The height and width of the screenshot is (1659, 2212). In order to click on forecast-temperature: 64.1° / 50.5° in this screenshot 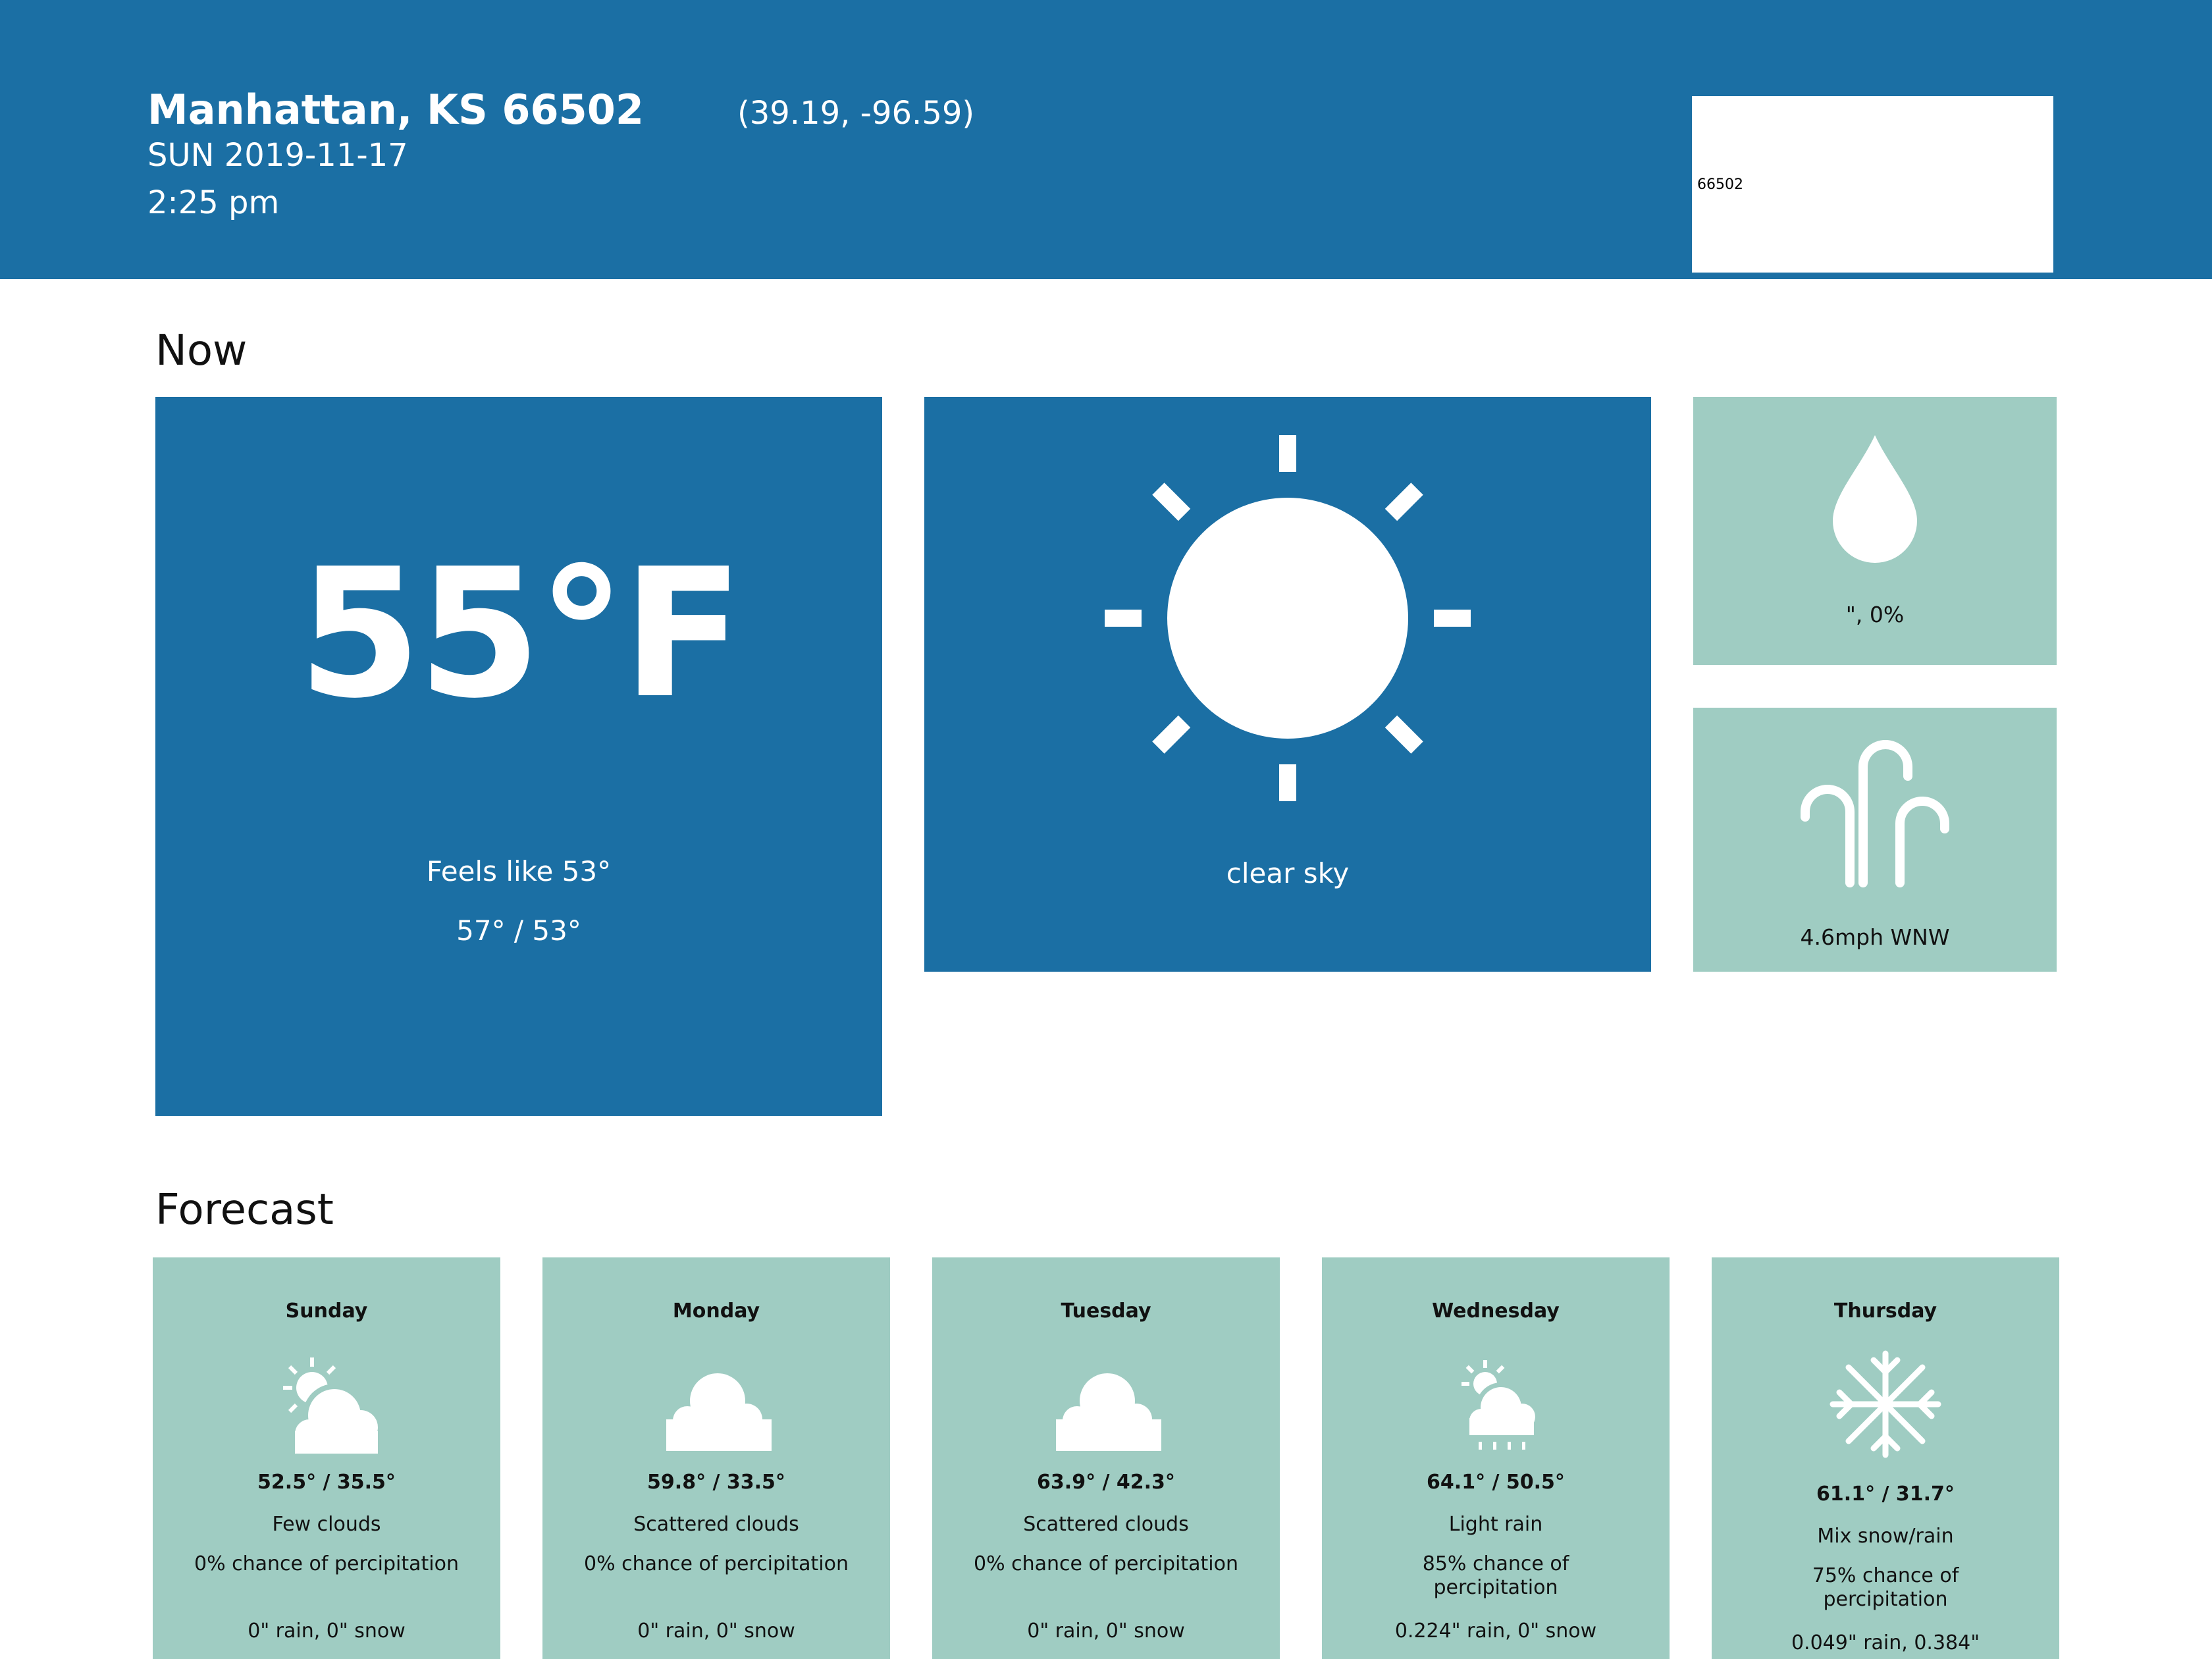, I will do `click(1496, 1482)`.